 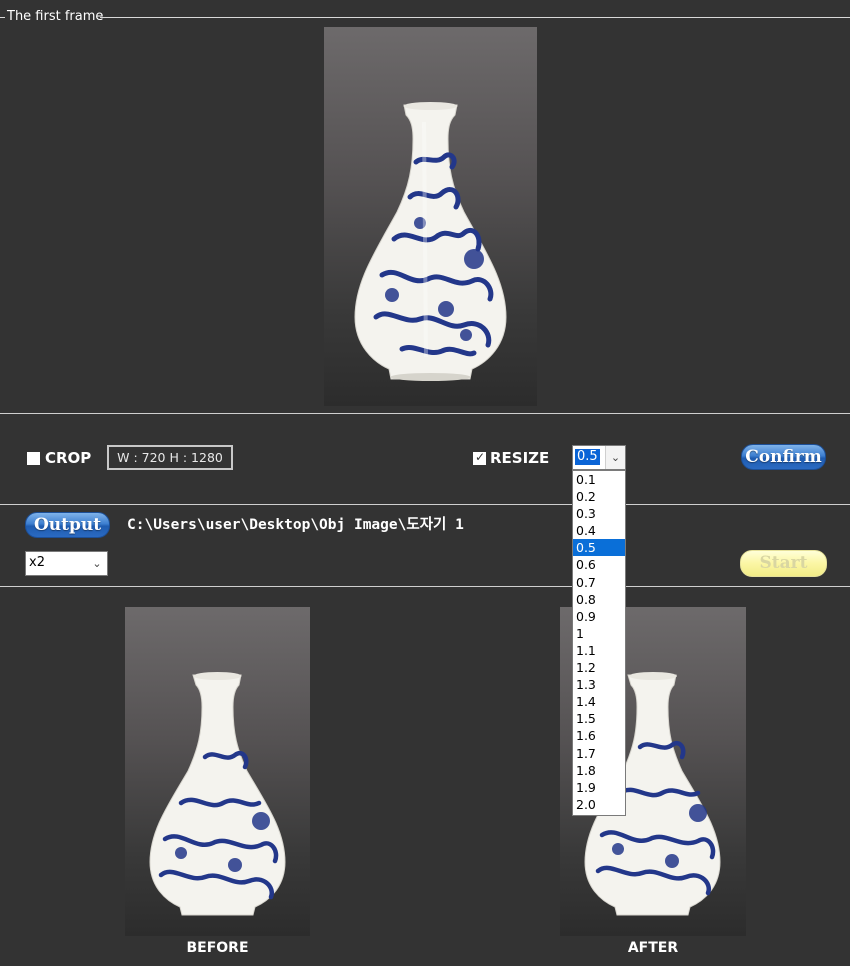 What do you see at coordinates (783, 457) in the screenshot?
I see `confirm-button: Confirm` at bounding box center [783, 457].